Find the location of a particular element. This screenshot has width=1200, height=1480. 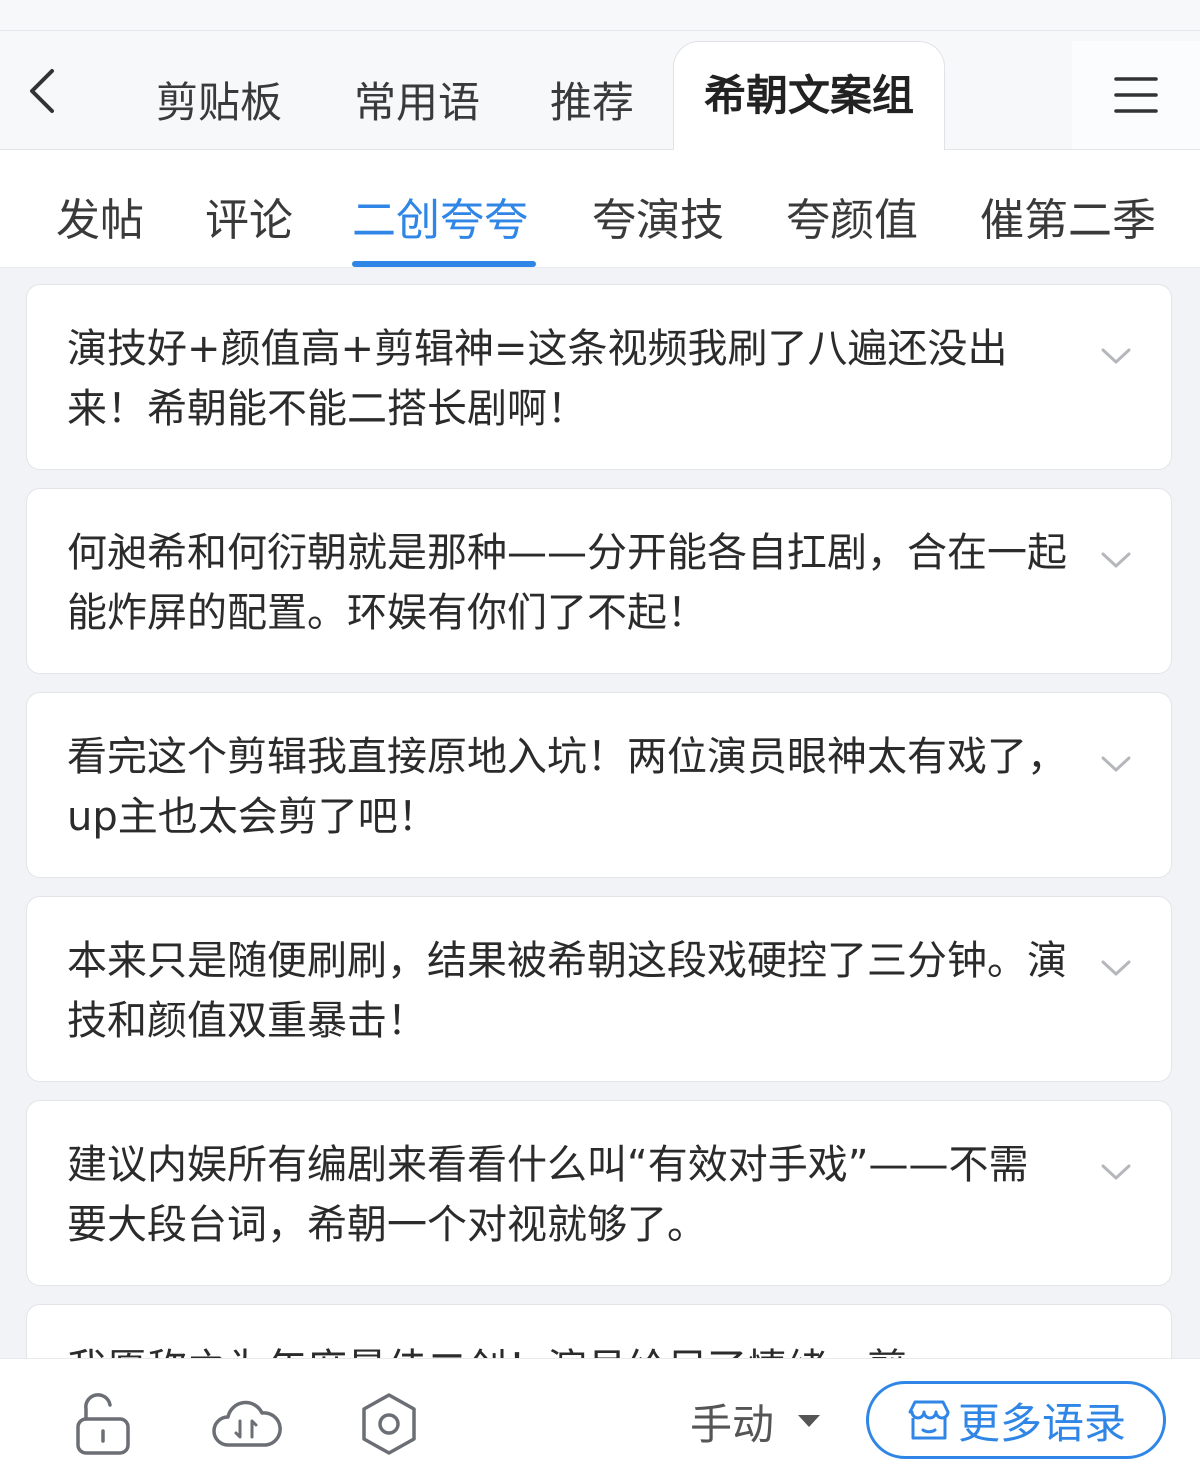

phrase-text: 我愿称之为年度最佳二创！演员给足了情绪，剪 is located at coordinates (567, 1348).